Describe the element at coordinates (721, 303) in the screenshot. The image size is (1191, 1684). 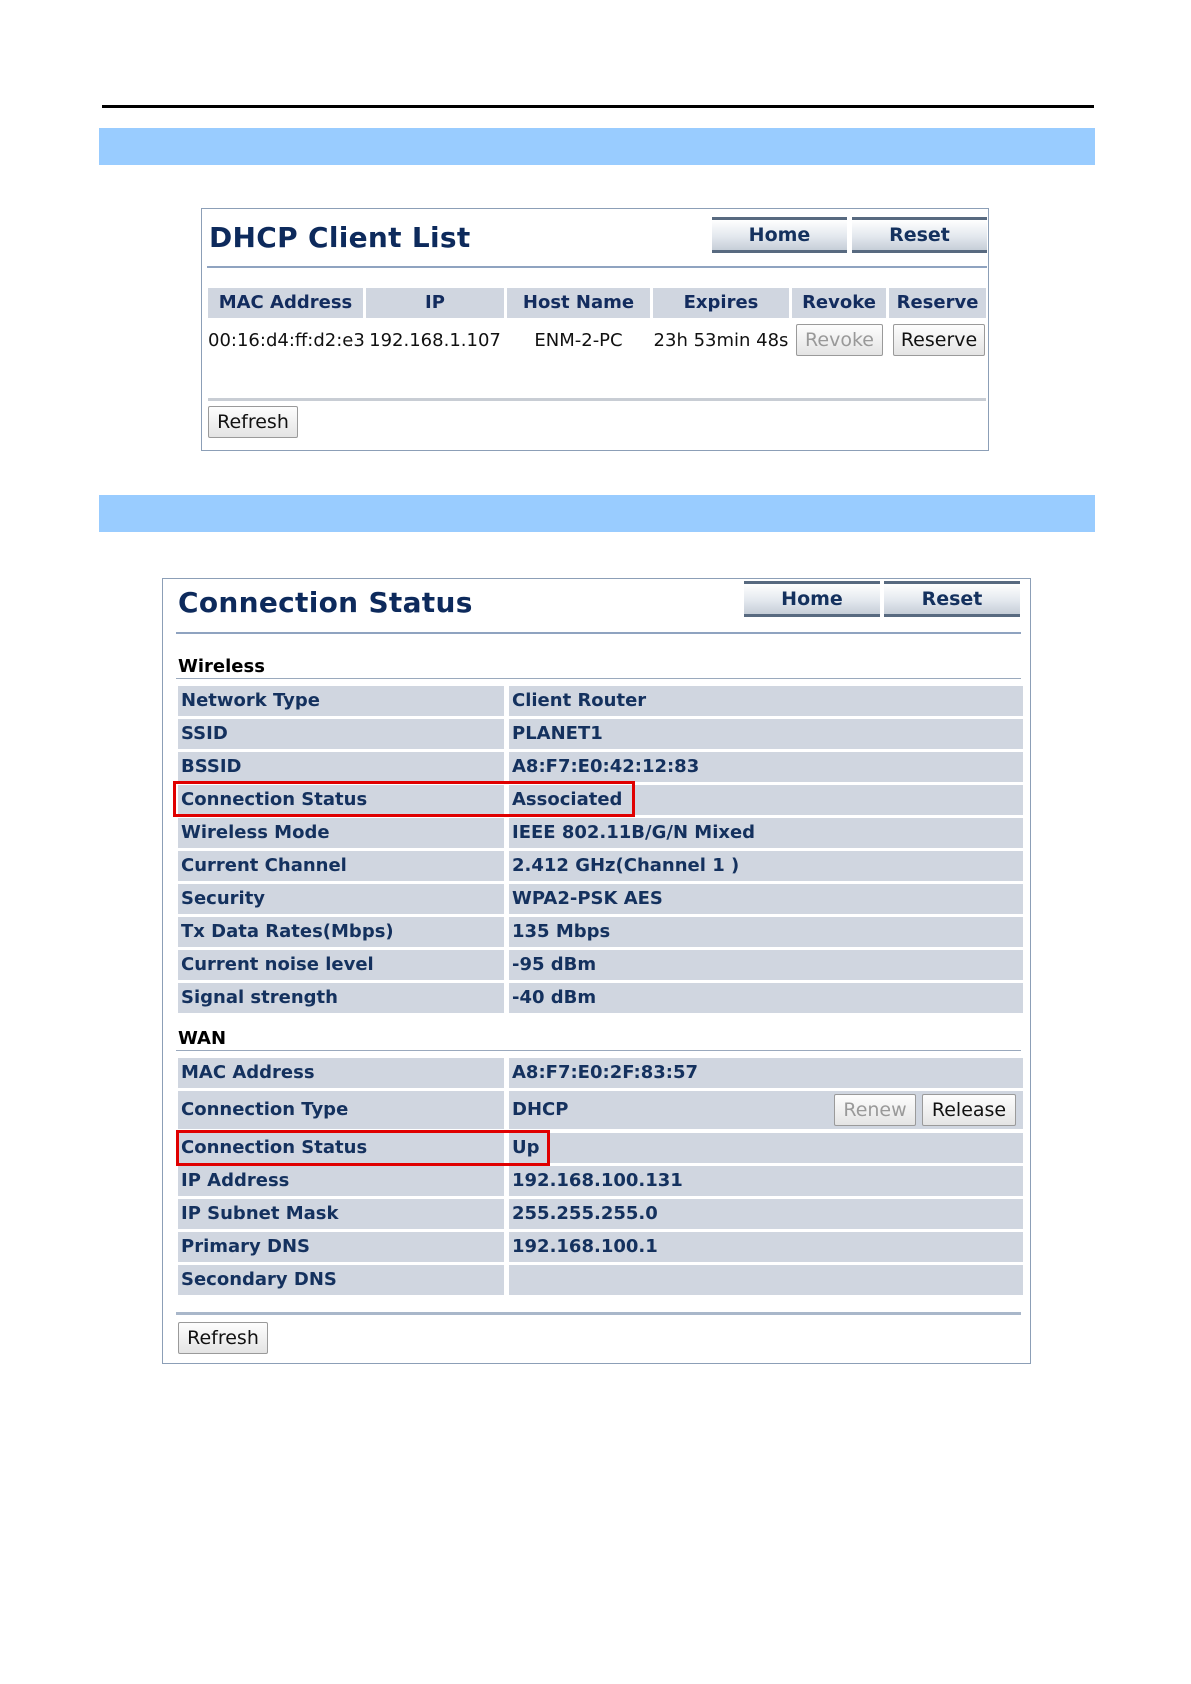
I see `column-header-expires: Expires` at that location.